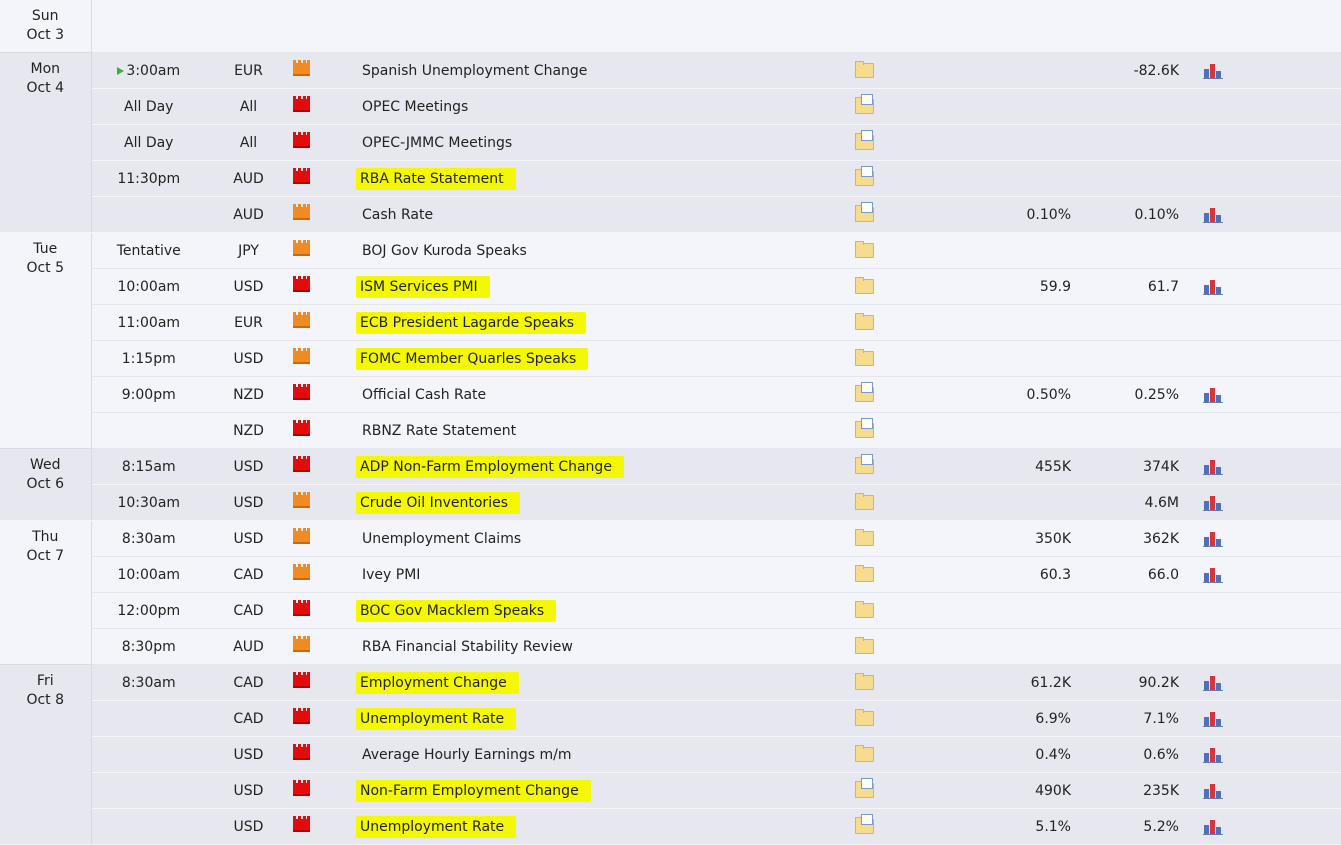 The width and height of the screenshot is (1341, 845). What do you see at coordinates (472, 358) in the screenshot?
I see `event-title: FOMC Member Quarles Speaks` at bounding box center [472, 358].